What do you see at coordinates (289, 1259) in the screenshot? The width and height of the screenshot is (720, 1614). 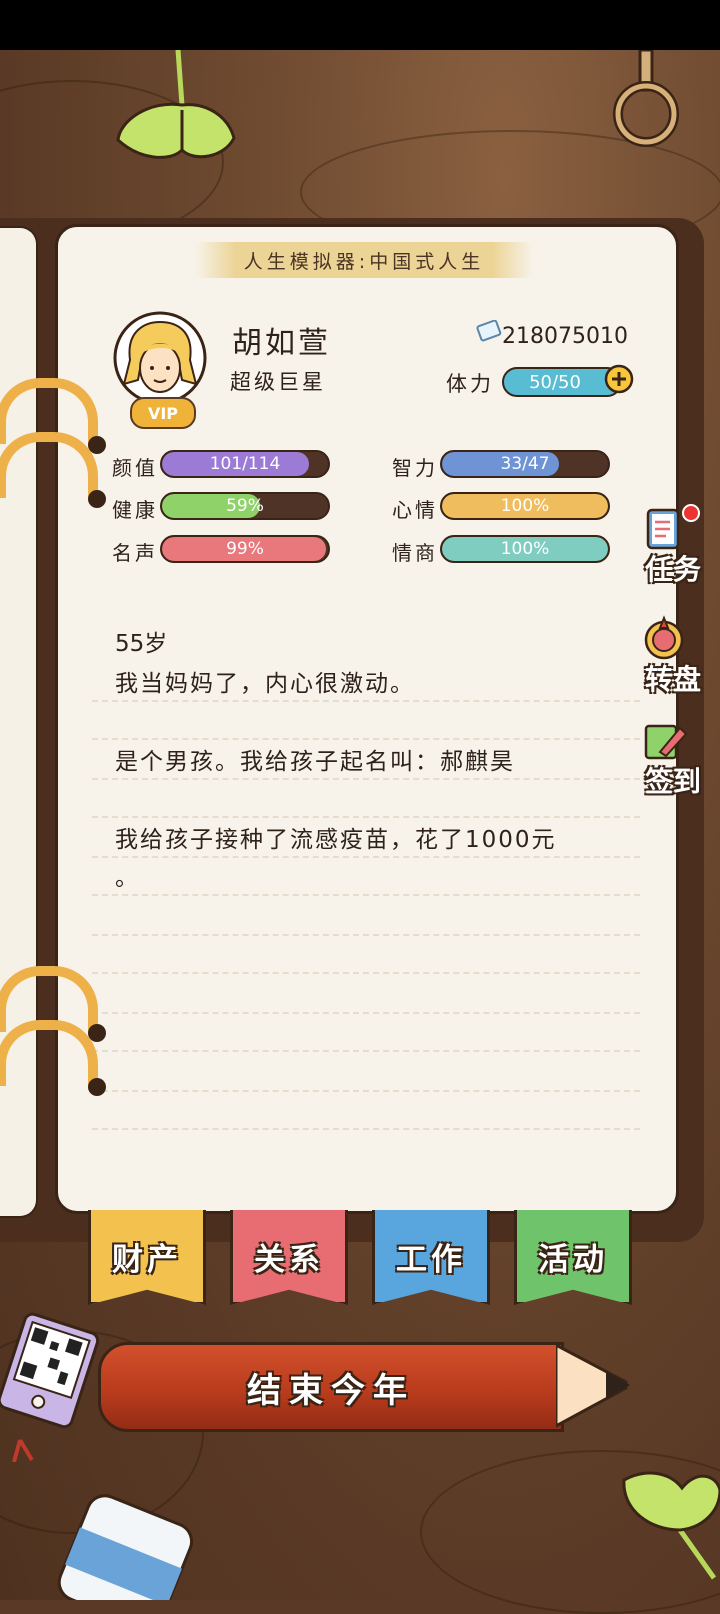 I see `tab-relations-label: 关系` at bounding box center [289, 1259].